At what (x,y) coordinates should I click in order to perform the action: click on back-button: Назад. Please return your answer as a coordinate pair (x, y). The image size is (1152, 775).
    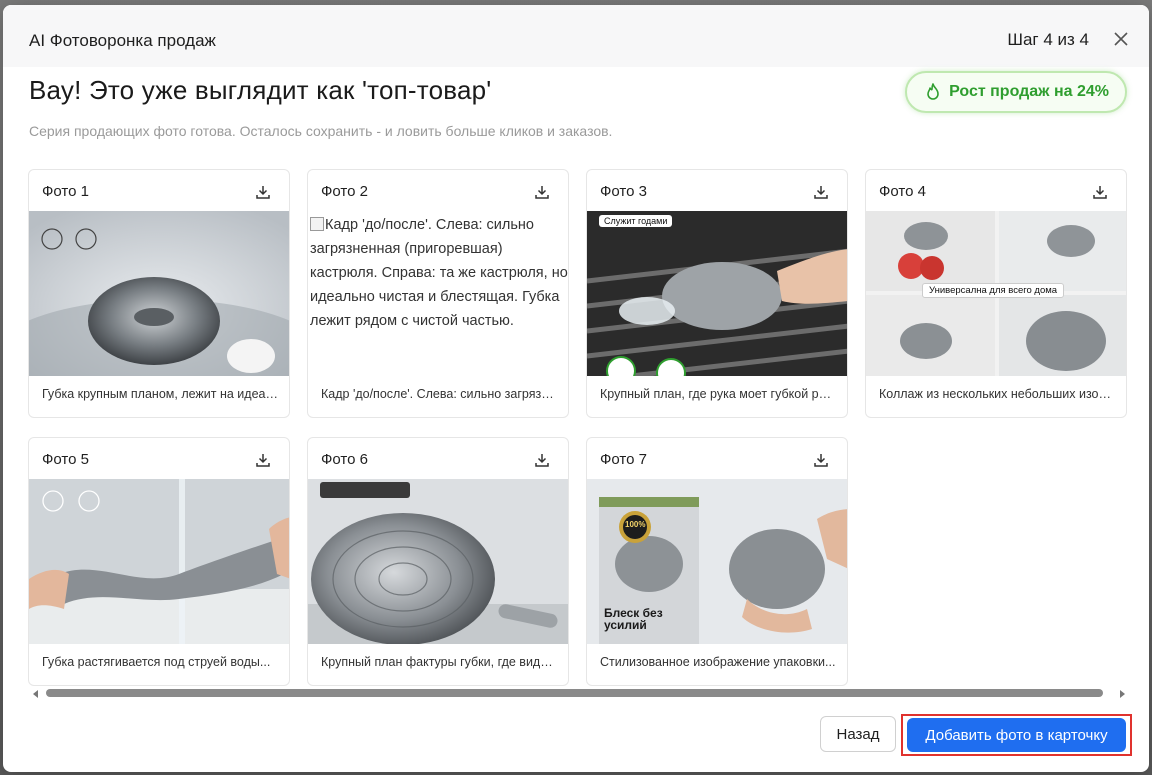
    Looking at the image, I should click on (858, 734).